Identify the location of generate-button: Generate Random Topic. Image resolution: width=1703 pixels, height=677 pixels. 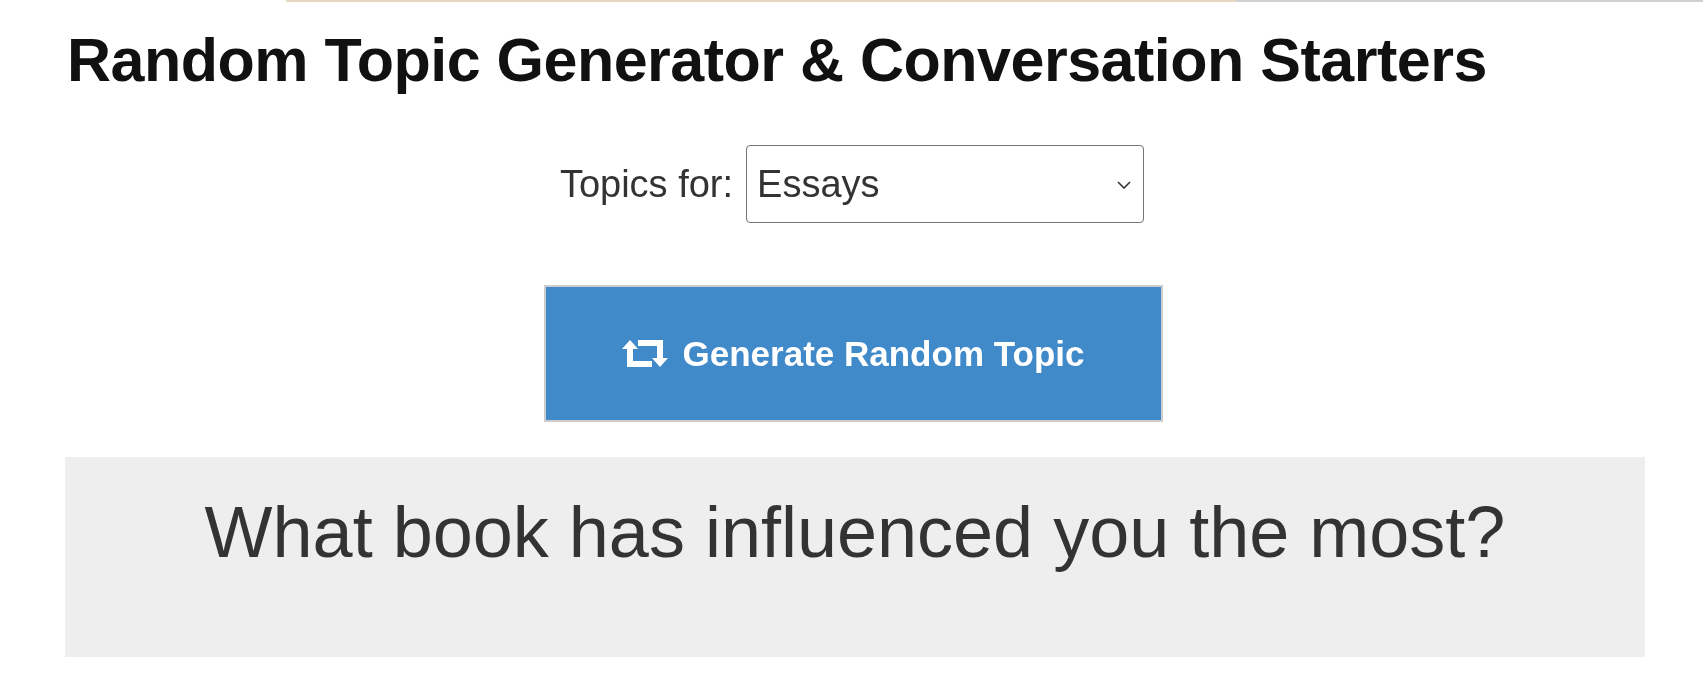
(853, 353).